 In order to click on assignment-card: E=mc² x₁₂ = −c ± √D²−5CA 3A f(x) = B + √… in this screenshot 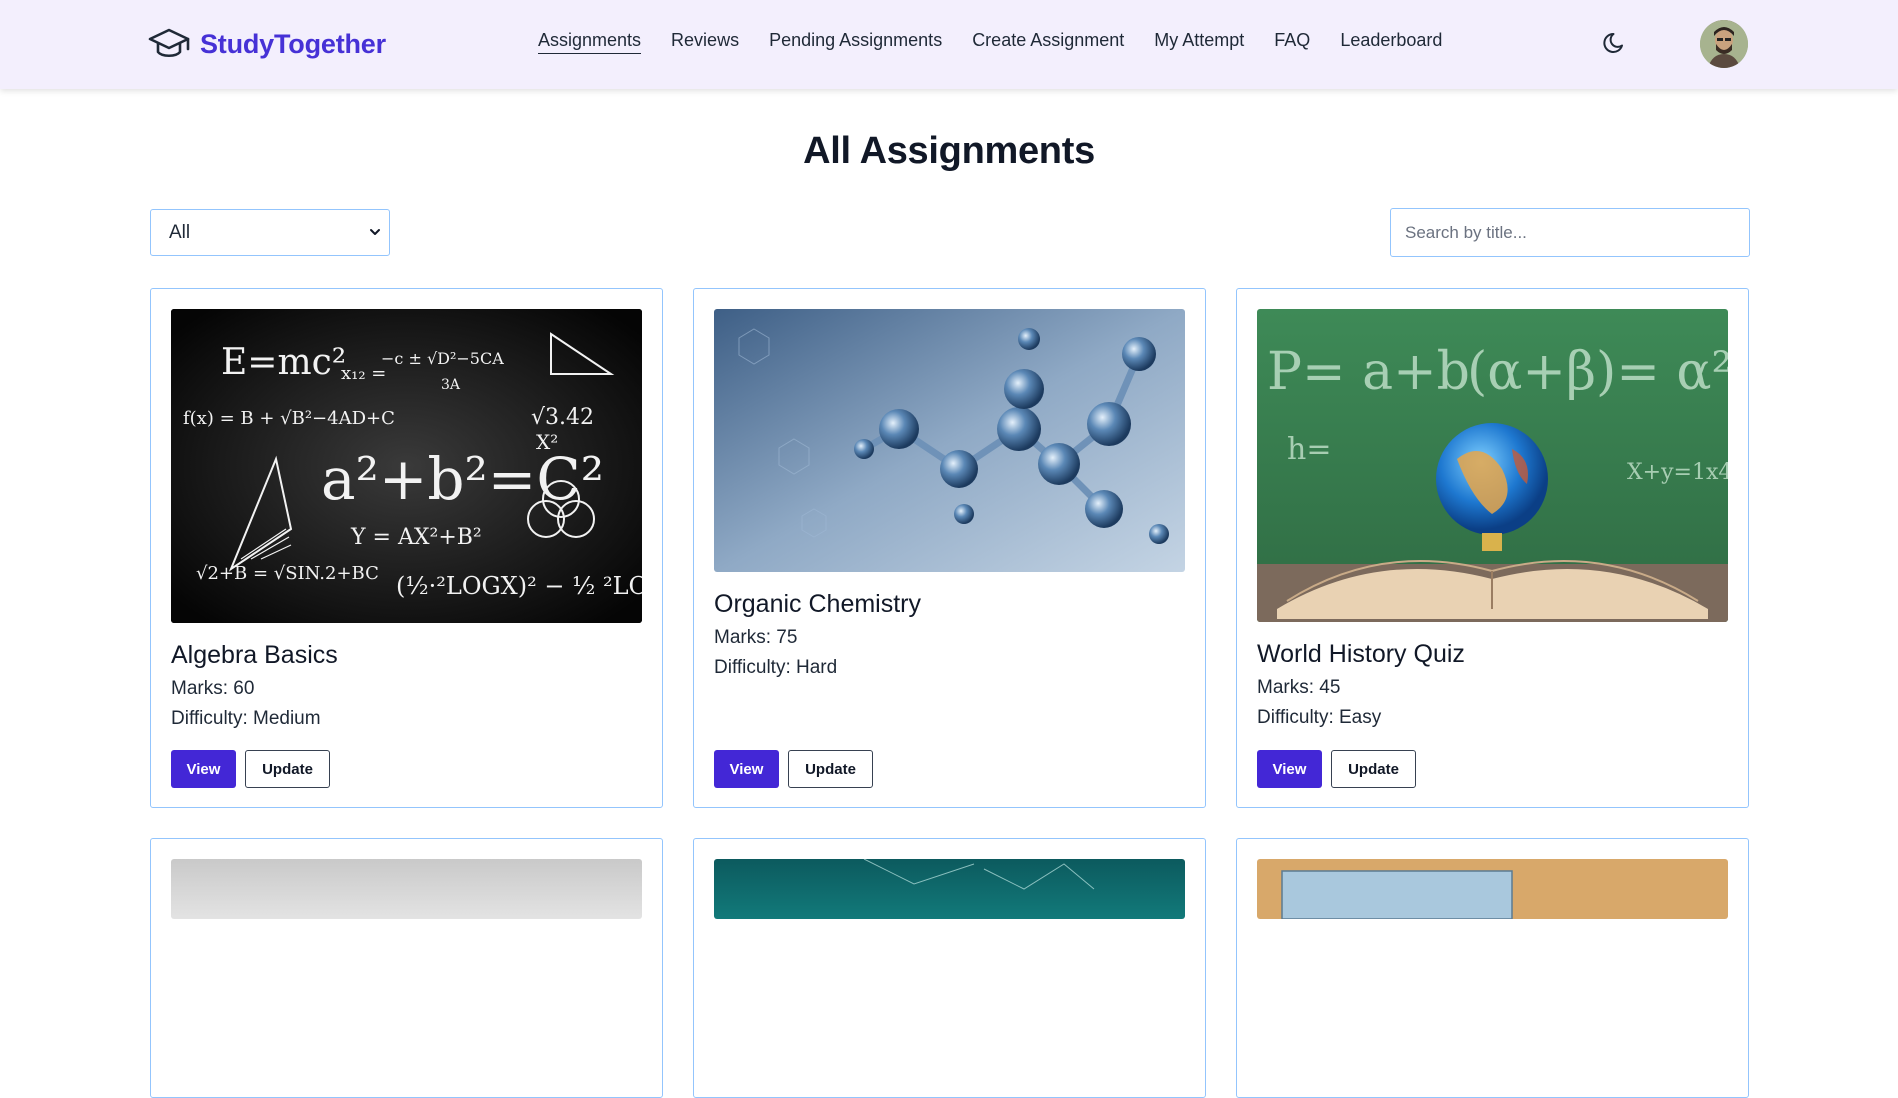, I will do `click(406, 548)`.